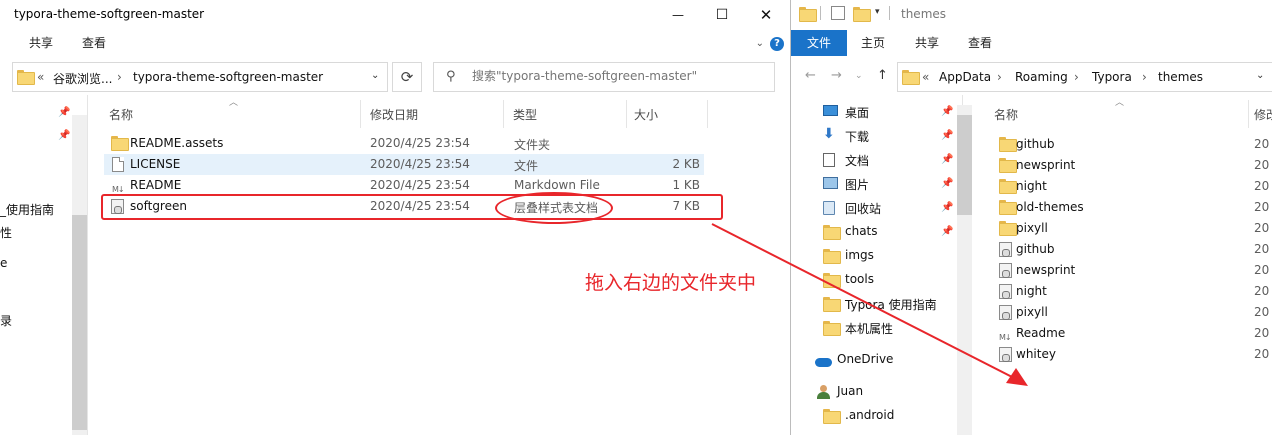 The height and width of the screenshot is (435, 1272). I want to click on toolbar-separator, so click(889, 13).